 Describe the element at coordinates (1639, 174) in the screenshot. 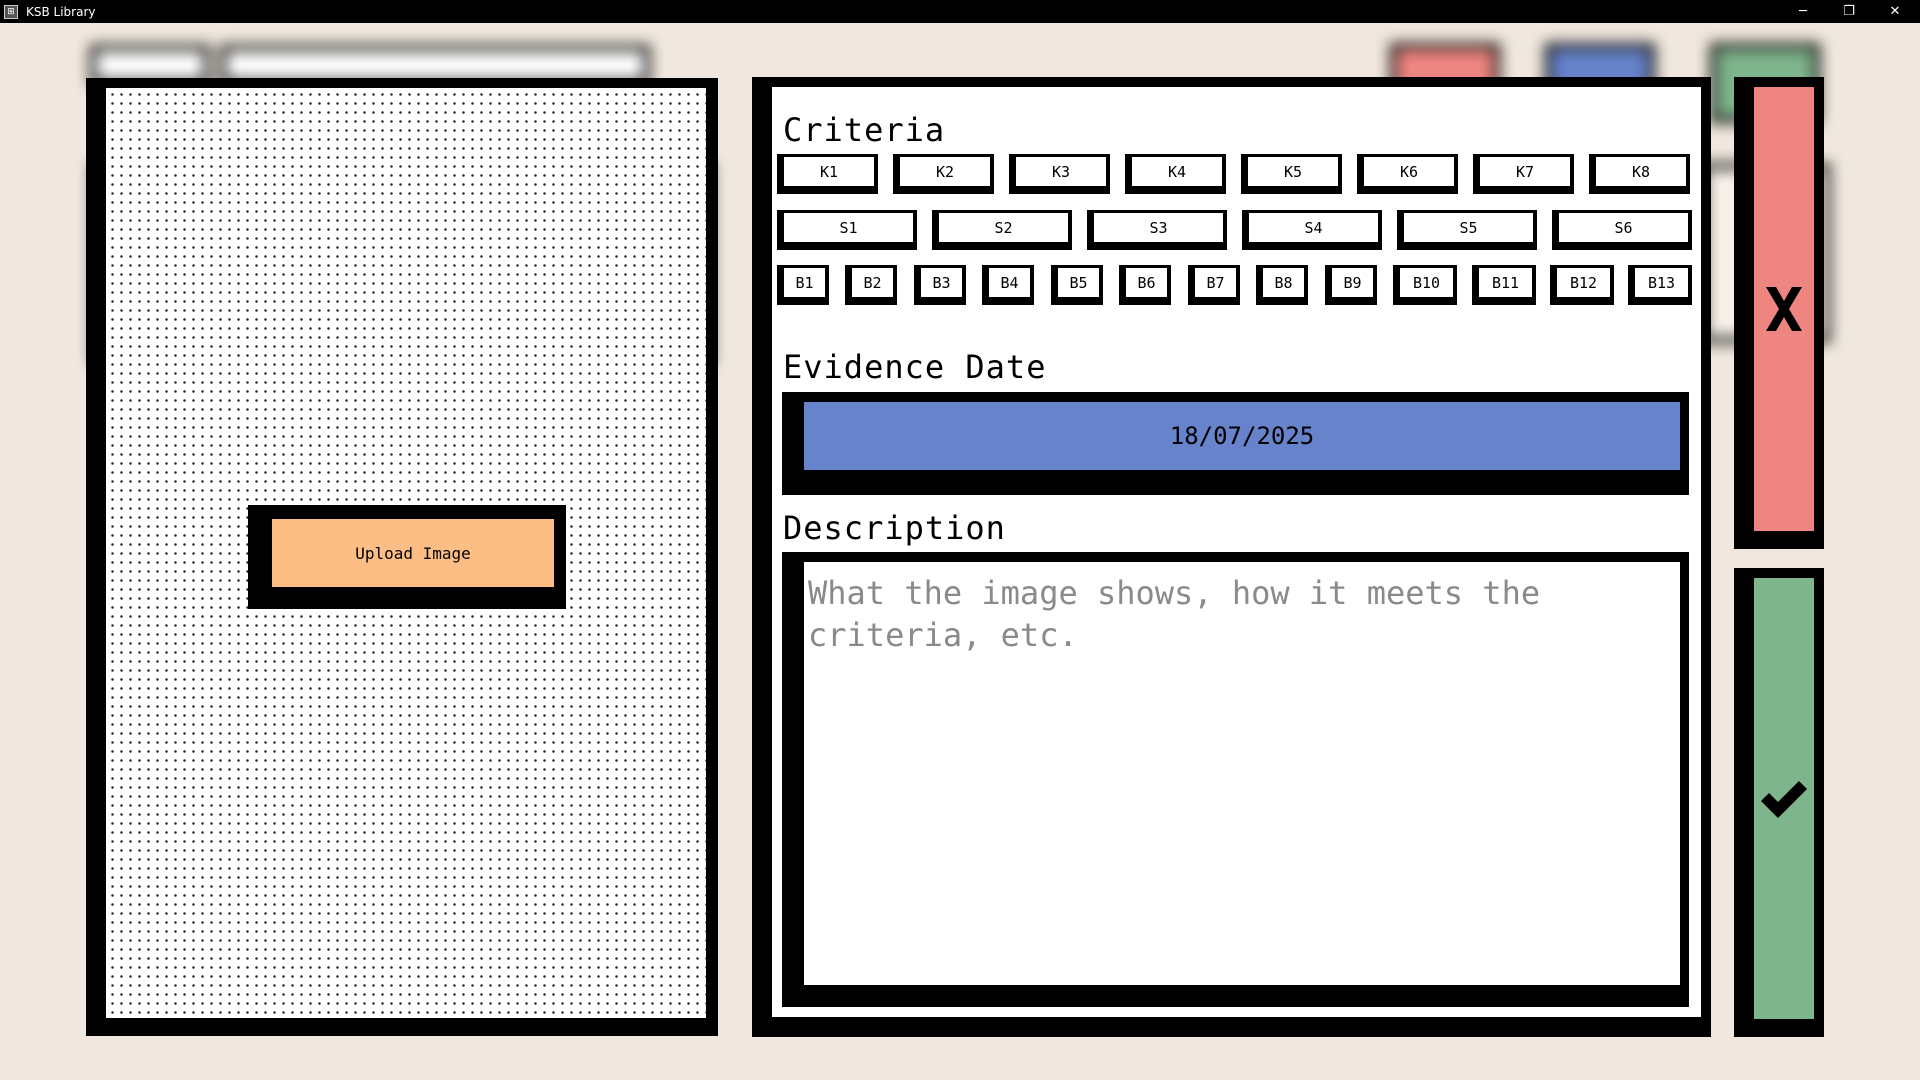

I see `criteria-chip-k8: K8` at that location.